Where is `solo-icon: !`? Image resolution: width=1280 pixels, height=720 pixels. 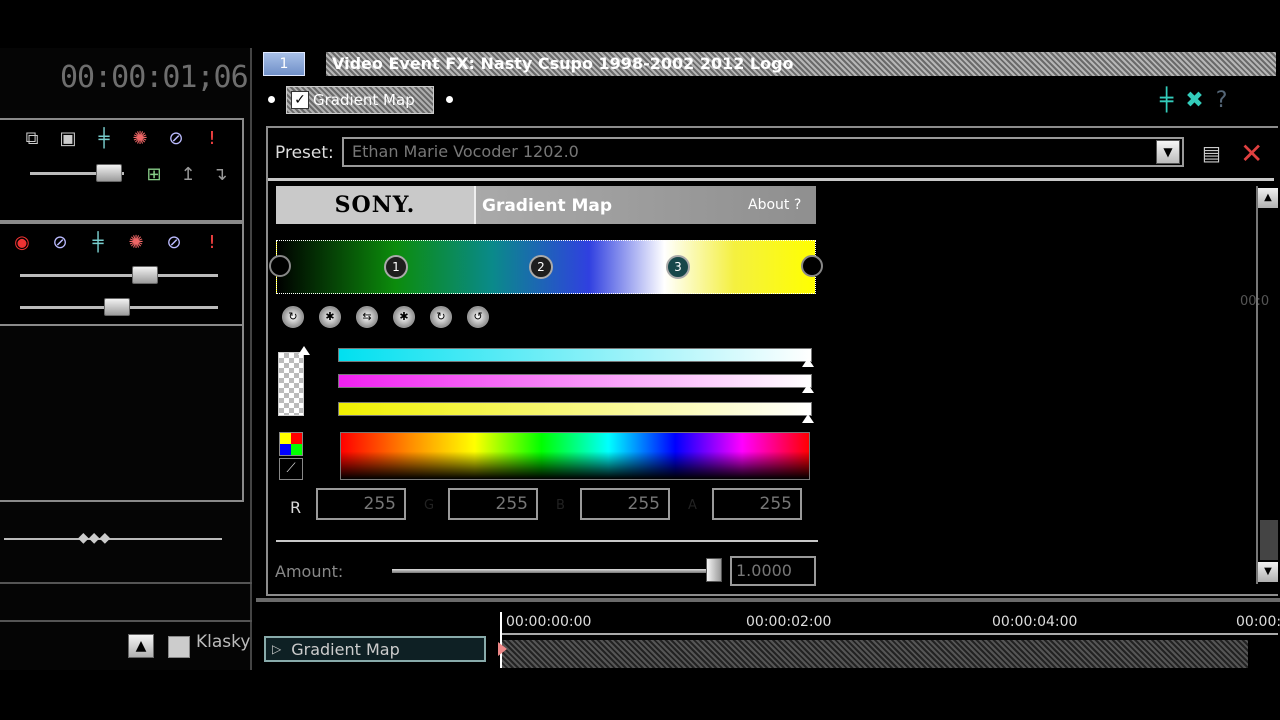
solo-icon: ! is located at coordinates (212, 138).